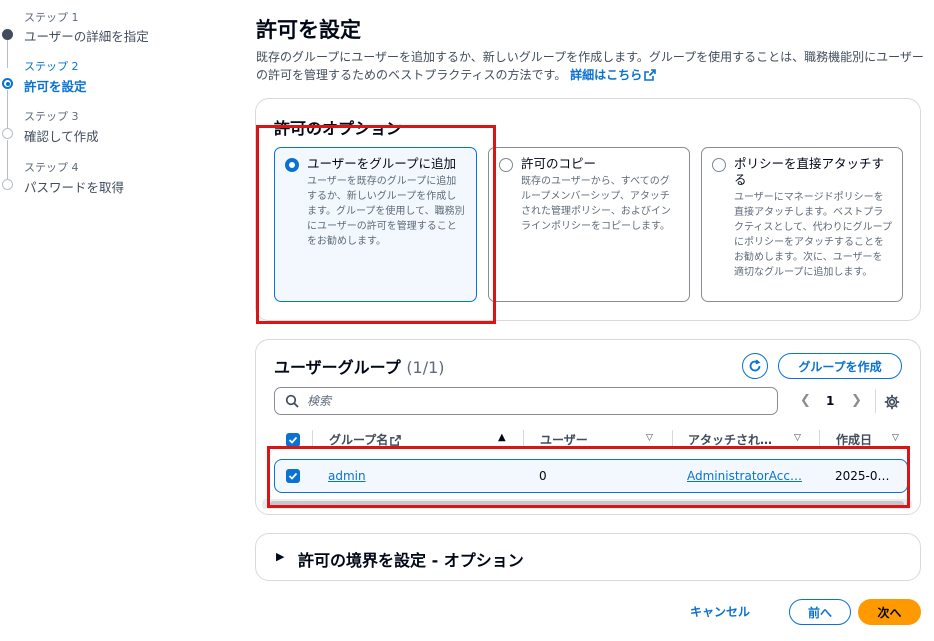  Describe the element at coordinates (559, 163) in the screenshot. I see `option-title: 許可のコピー` at that location.